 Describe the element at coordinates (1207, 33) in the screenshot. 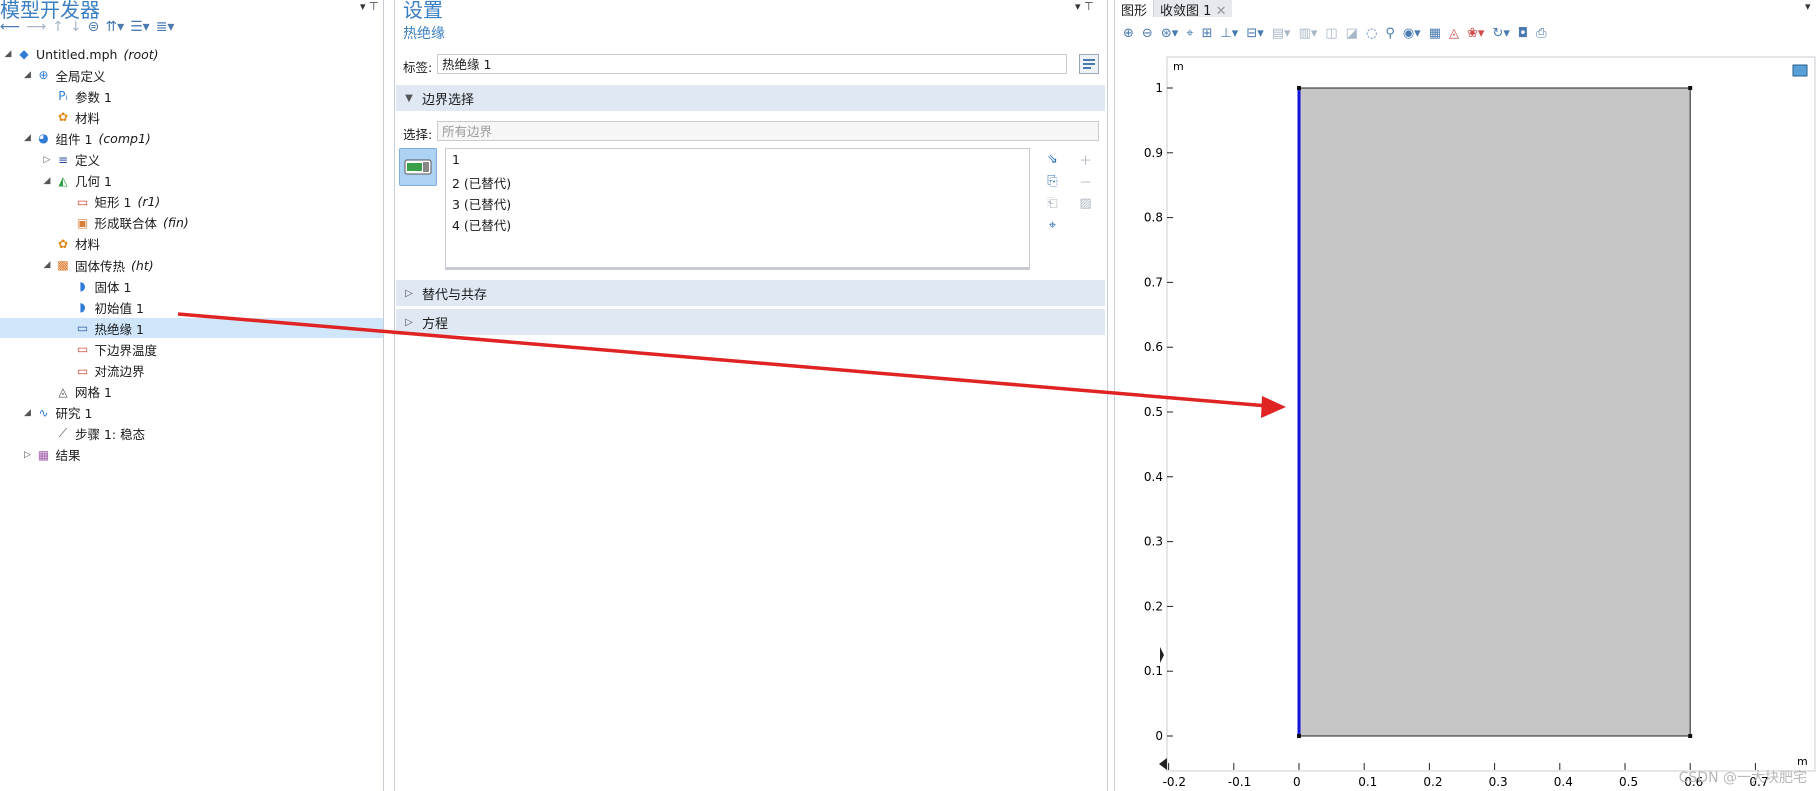

I see `zoom-extents-icon: ⊞` at that location.